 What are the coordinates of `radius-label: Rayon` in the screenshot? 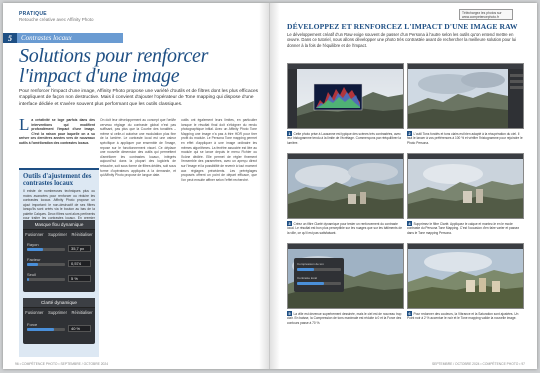 It's located at (33, 244).